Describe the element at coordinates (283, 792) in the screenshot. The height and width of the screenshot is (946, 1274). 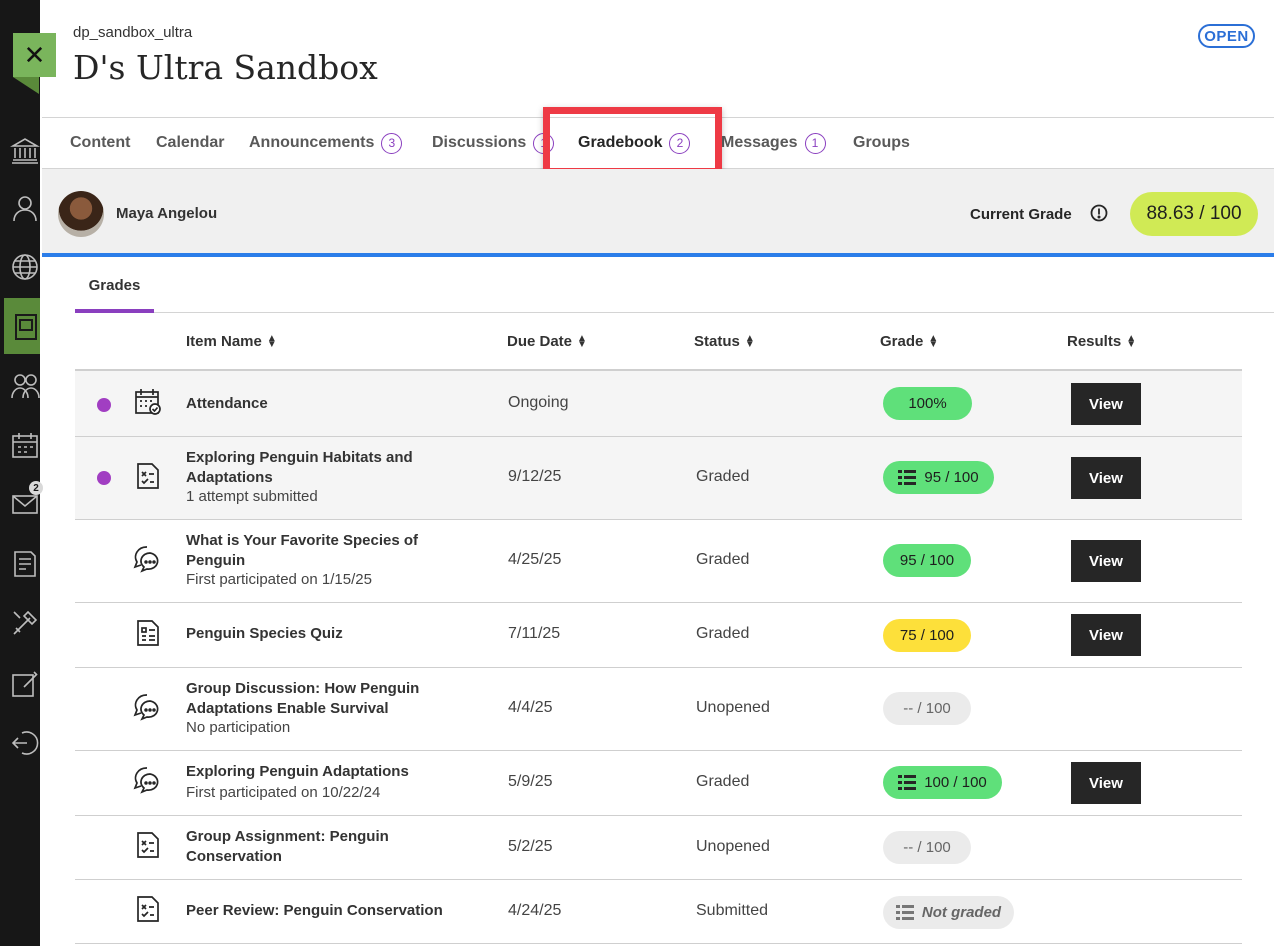
I see `item-subtext: First participated on 10/22/24` at that location.